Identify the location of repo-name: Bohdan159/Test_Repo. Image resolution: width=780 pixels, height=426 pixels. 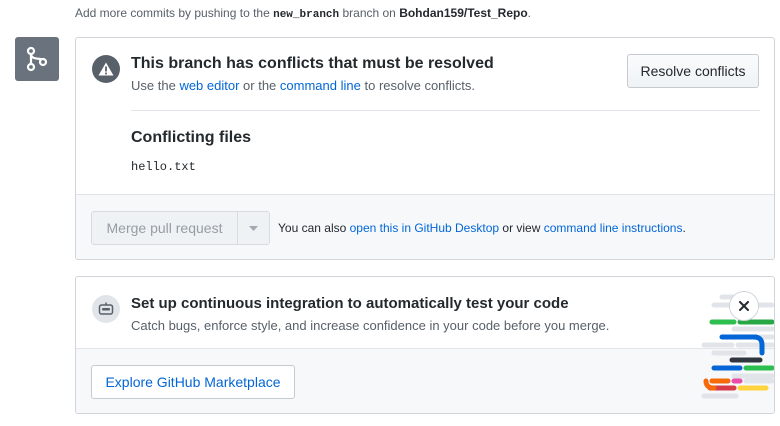
(463, 13).